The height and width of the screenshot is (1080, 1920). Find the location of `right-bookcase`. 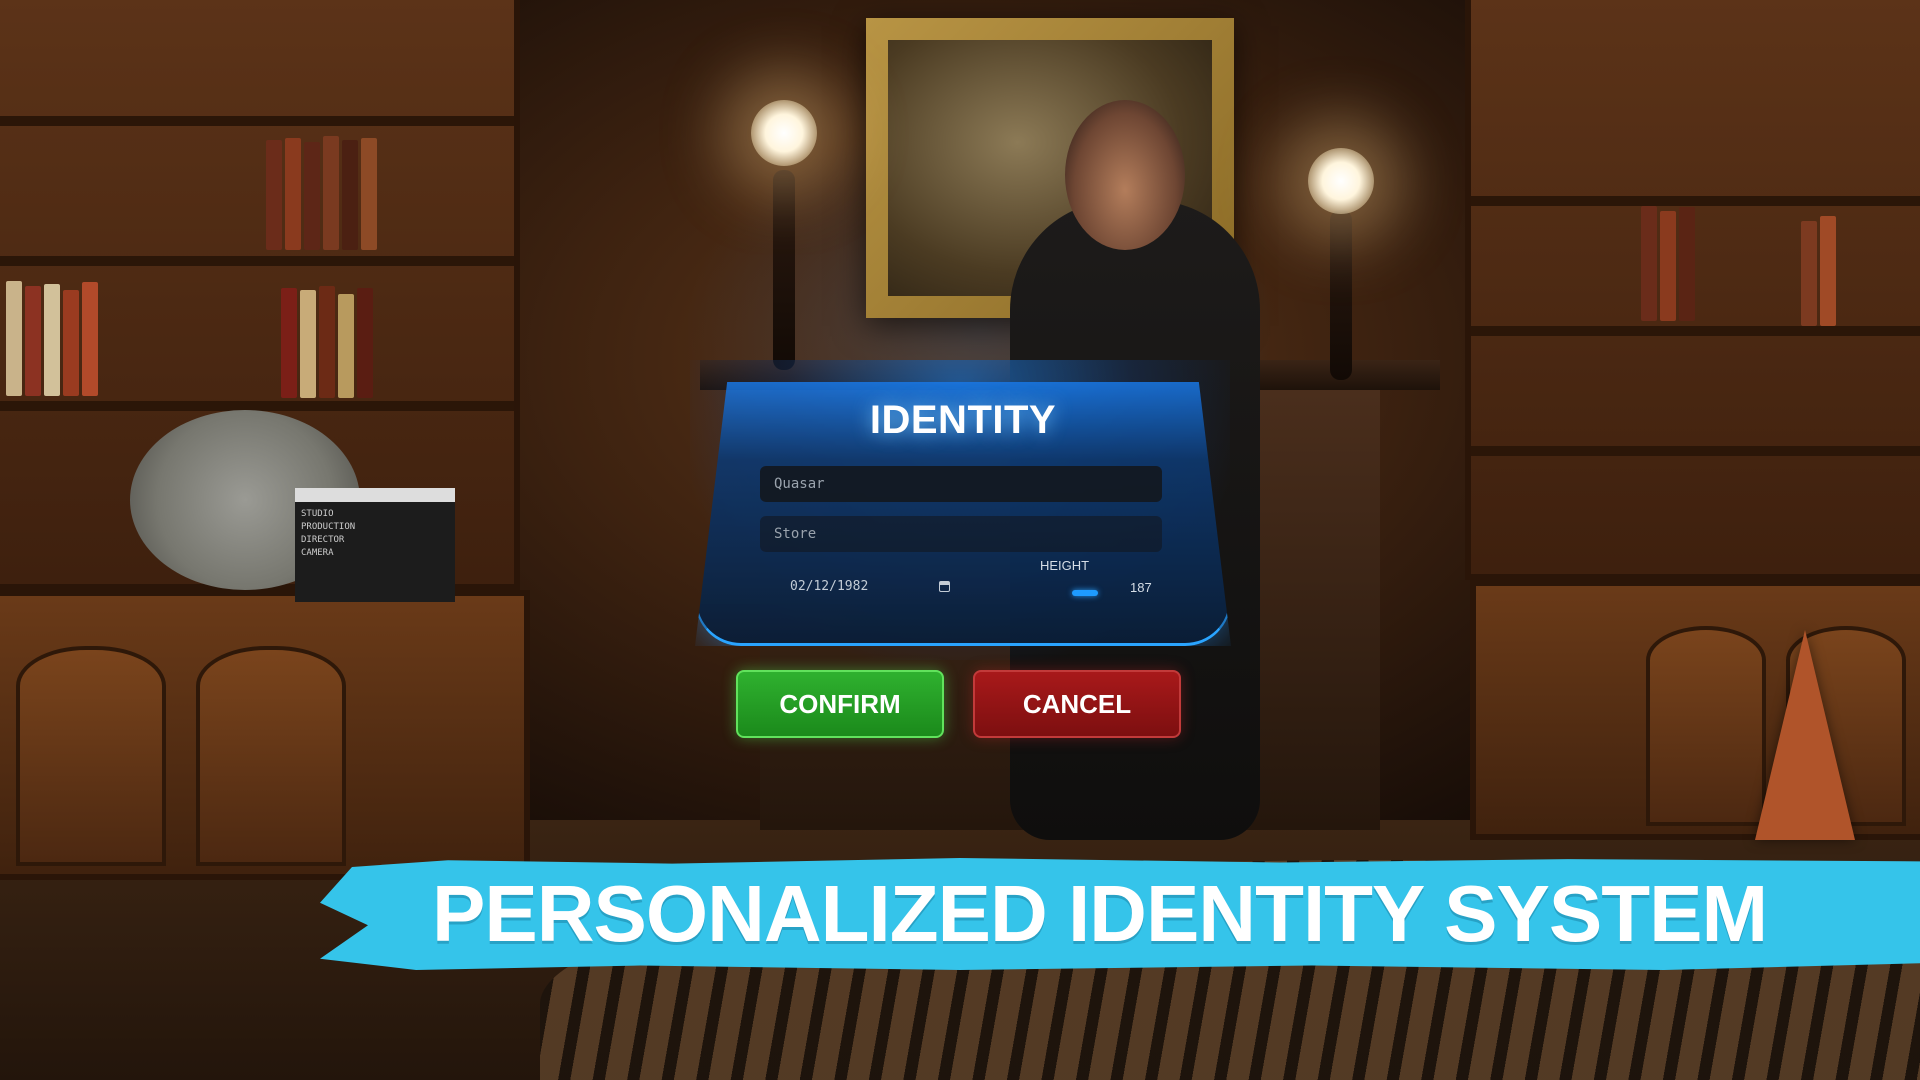

right-bookcase is located at coordinates (1692, 290).